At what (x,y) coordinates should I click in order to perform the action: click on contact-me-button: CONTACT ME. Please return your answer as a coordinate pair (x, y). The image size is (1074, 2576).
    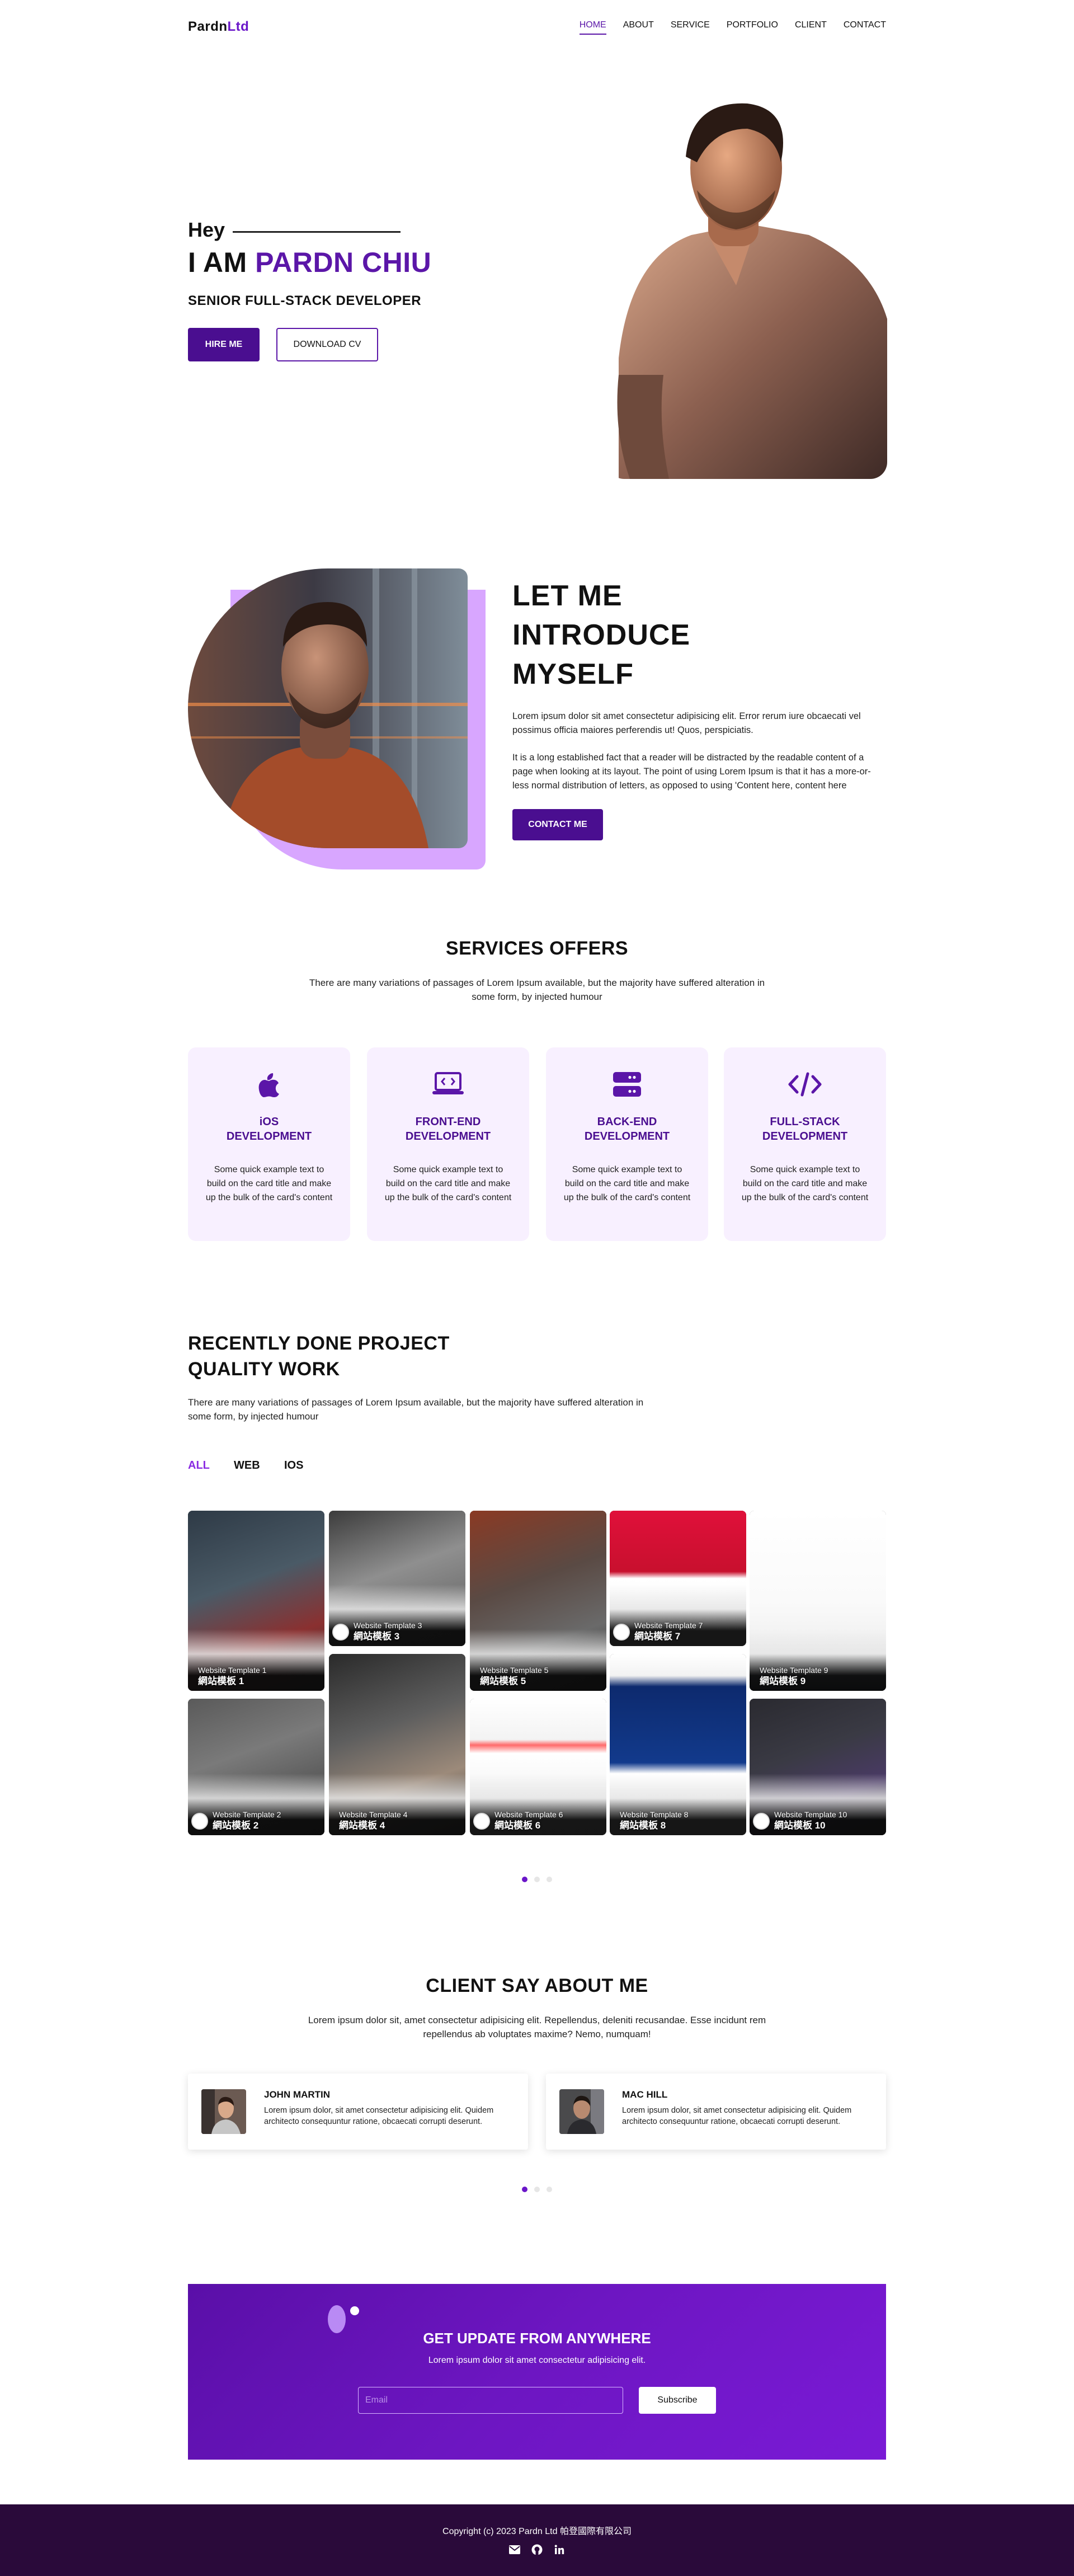
    Looking at the image, I should click on (557, 824).